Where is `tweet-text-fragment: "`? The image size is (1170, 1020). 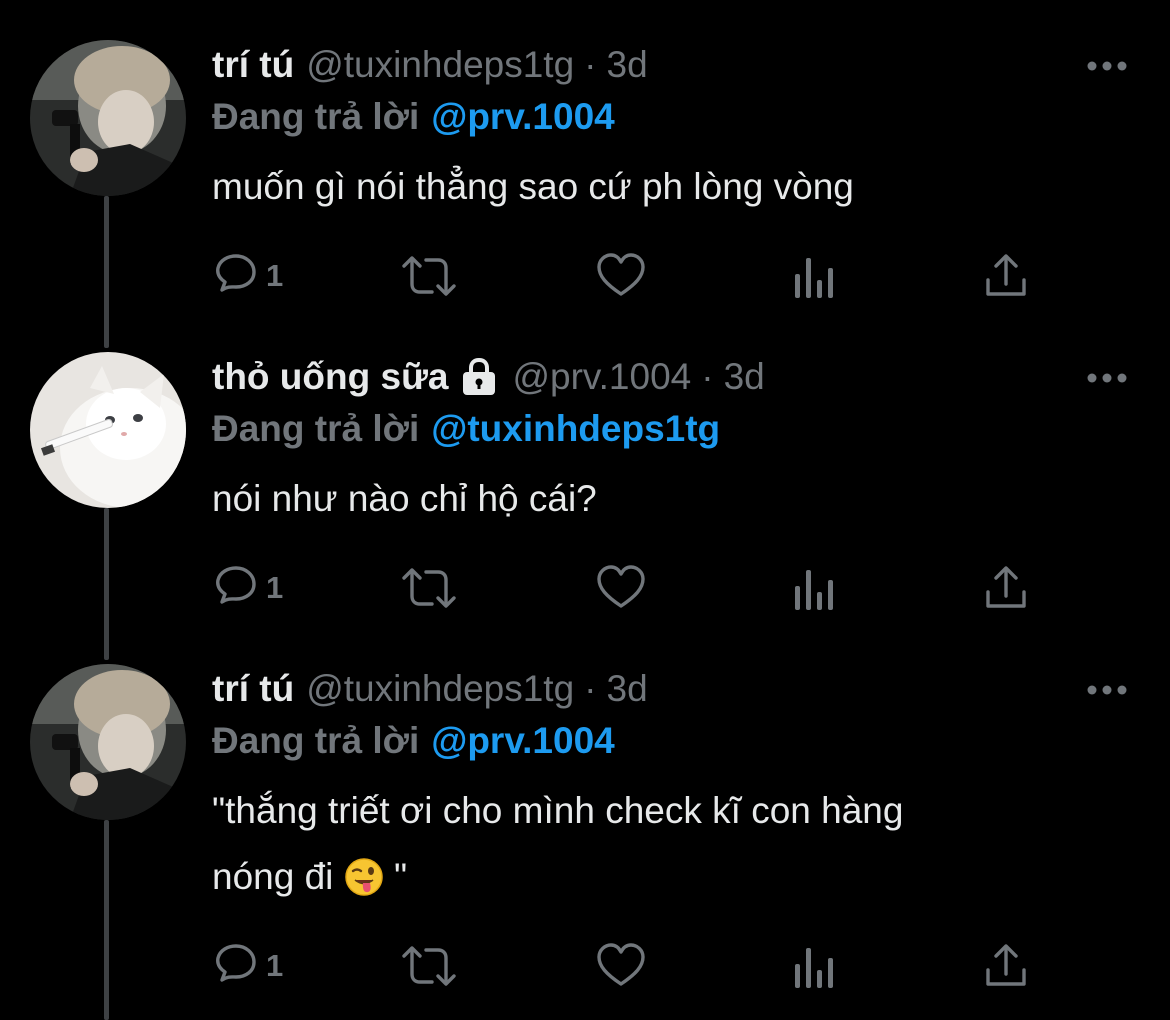
tweet-text-fragment: " is located at coordinates (395, 876).